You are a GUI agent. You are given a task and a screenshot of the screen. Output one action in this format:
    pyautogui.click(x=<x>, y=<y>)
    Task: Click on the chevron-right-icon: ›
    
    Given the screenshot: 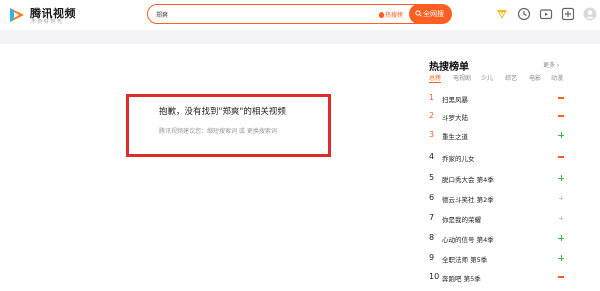 What is the action you would take?
    pyautogui.click(x=557, y=65)
    